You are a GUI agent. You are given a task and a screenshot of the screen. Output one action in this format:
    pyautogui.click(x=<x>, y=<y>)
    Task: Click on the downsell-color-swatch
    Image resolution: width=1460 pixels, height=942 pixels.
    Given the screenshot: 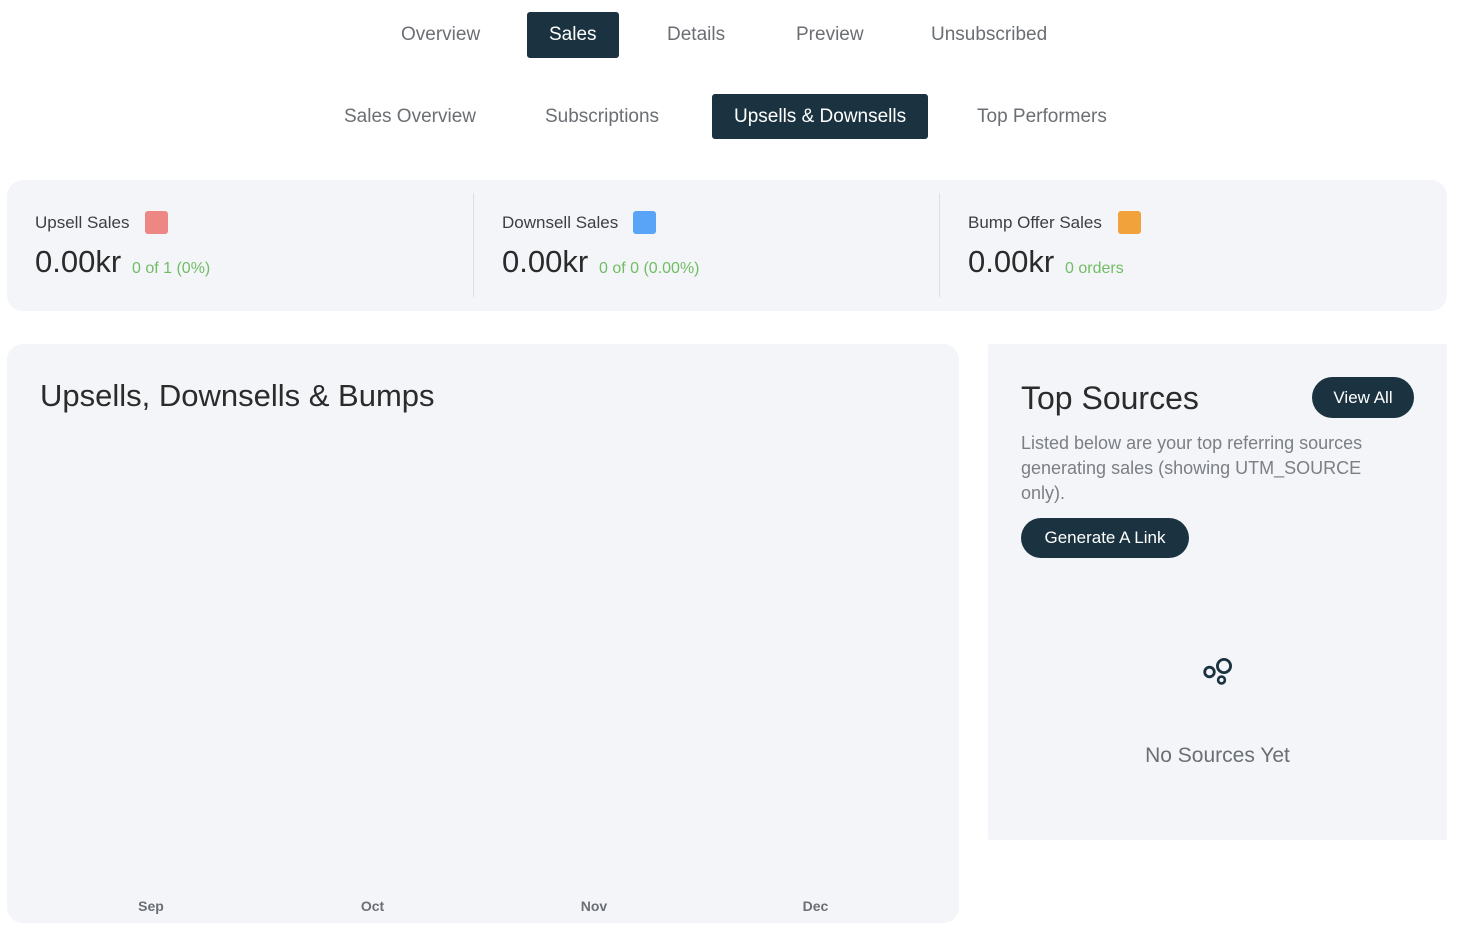 What is the action you would take?
    pyautogui.click(x=644, y=222)
    